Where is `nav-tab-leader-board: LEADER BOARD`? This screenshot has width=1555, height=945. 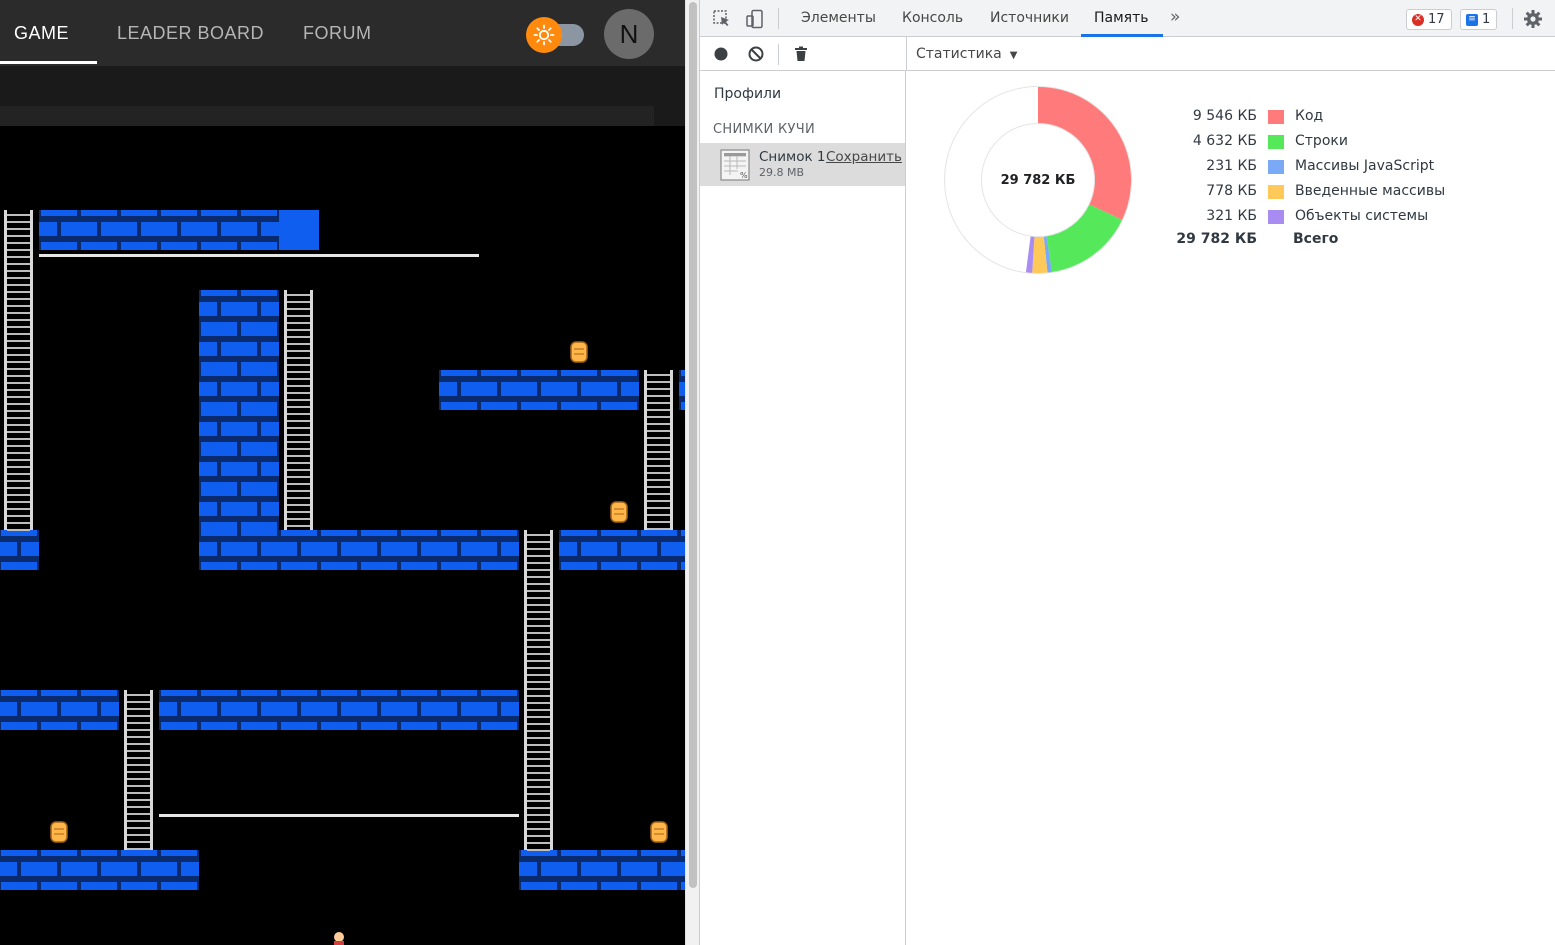
nav-tab-leader-board: LEADER BOARD is located at coordinates (190, 33).